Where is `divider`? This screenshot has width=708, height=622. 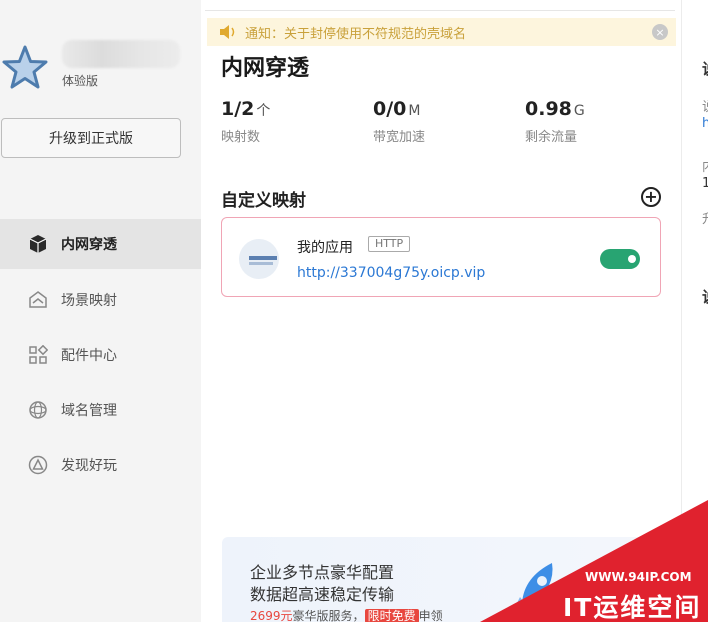 divider is located at coordinates (440, 10).